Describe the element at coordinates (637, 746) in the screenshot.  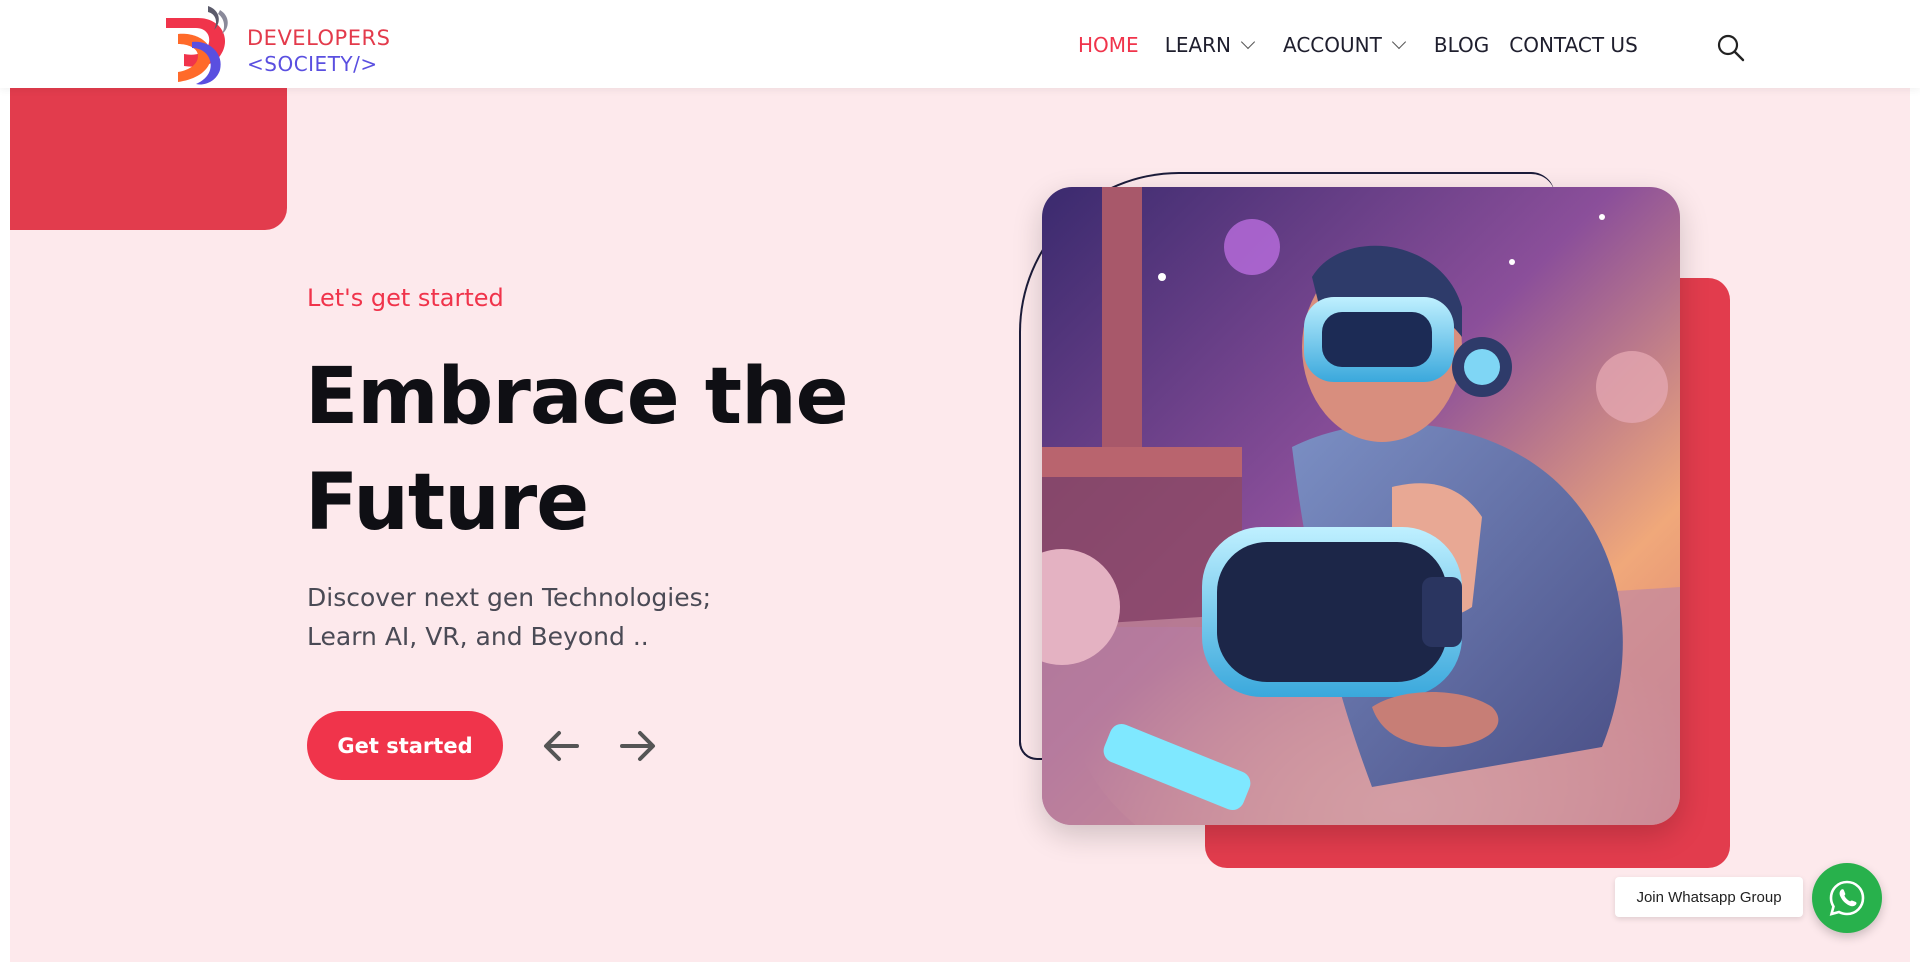
I see `arrow-right-icon` at that location.